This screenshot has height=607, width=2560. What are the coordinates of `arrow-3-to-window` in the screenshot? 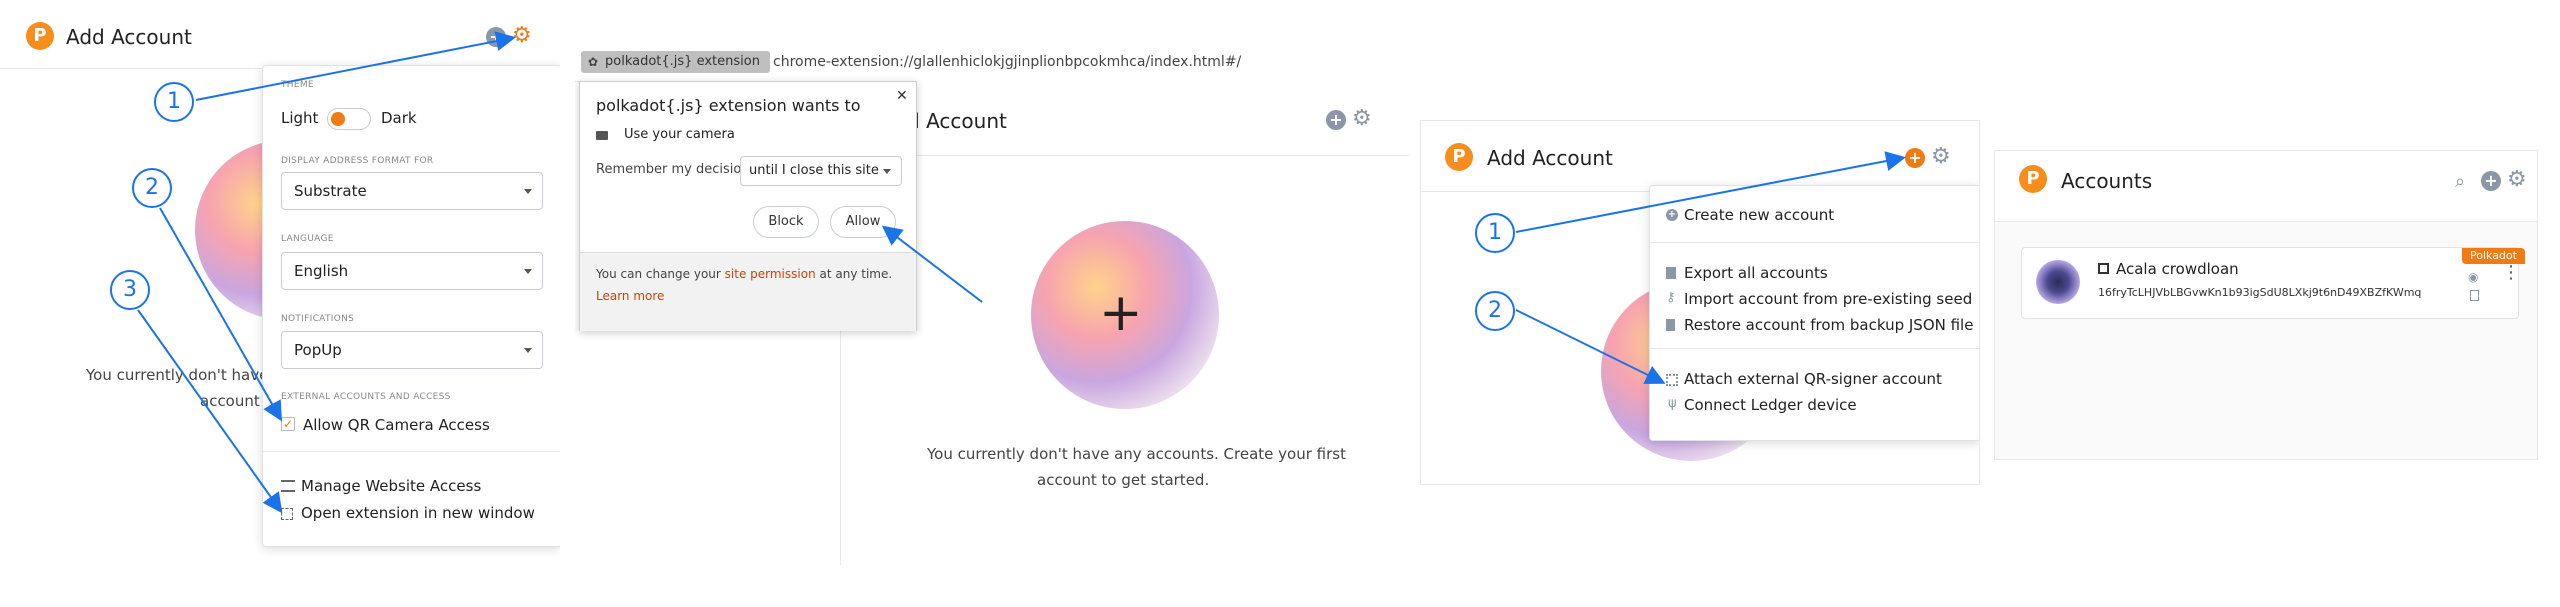 It's located at (210, 411).